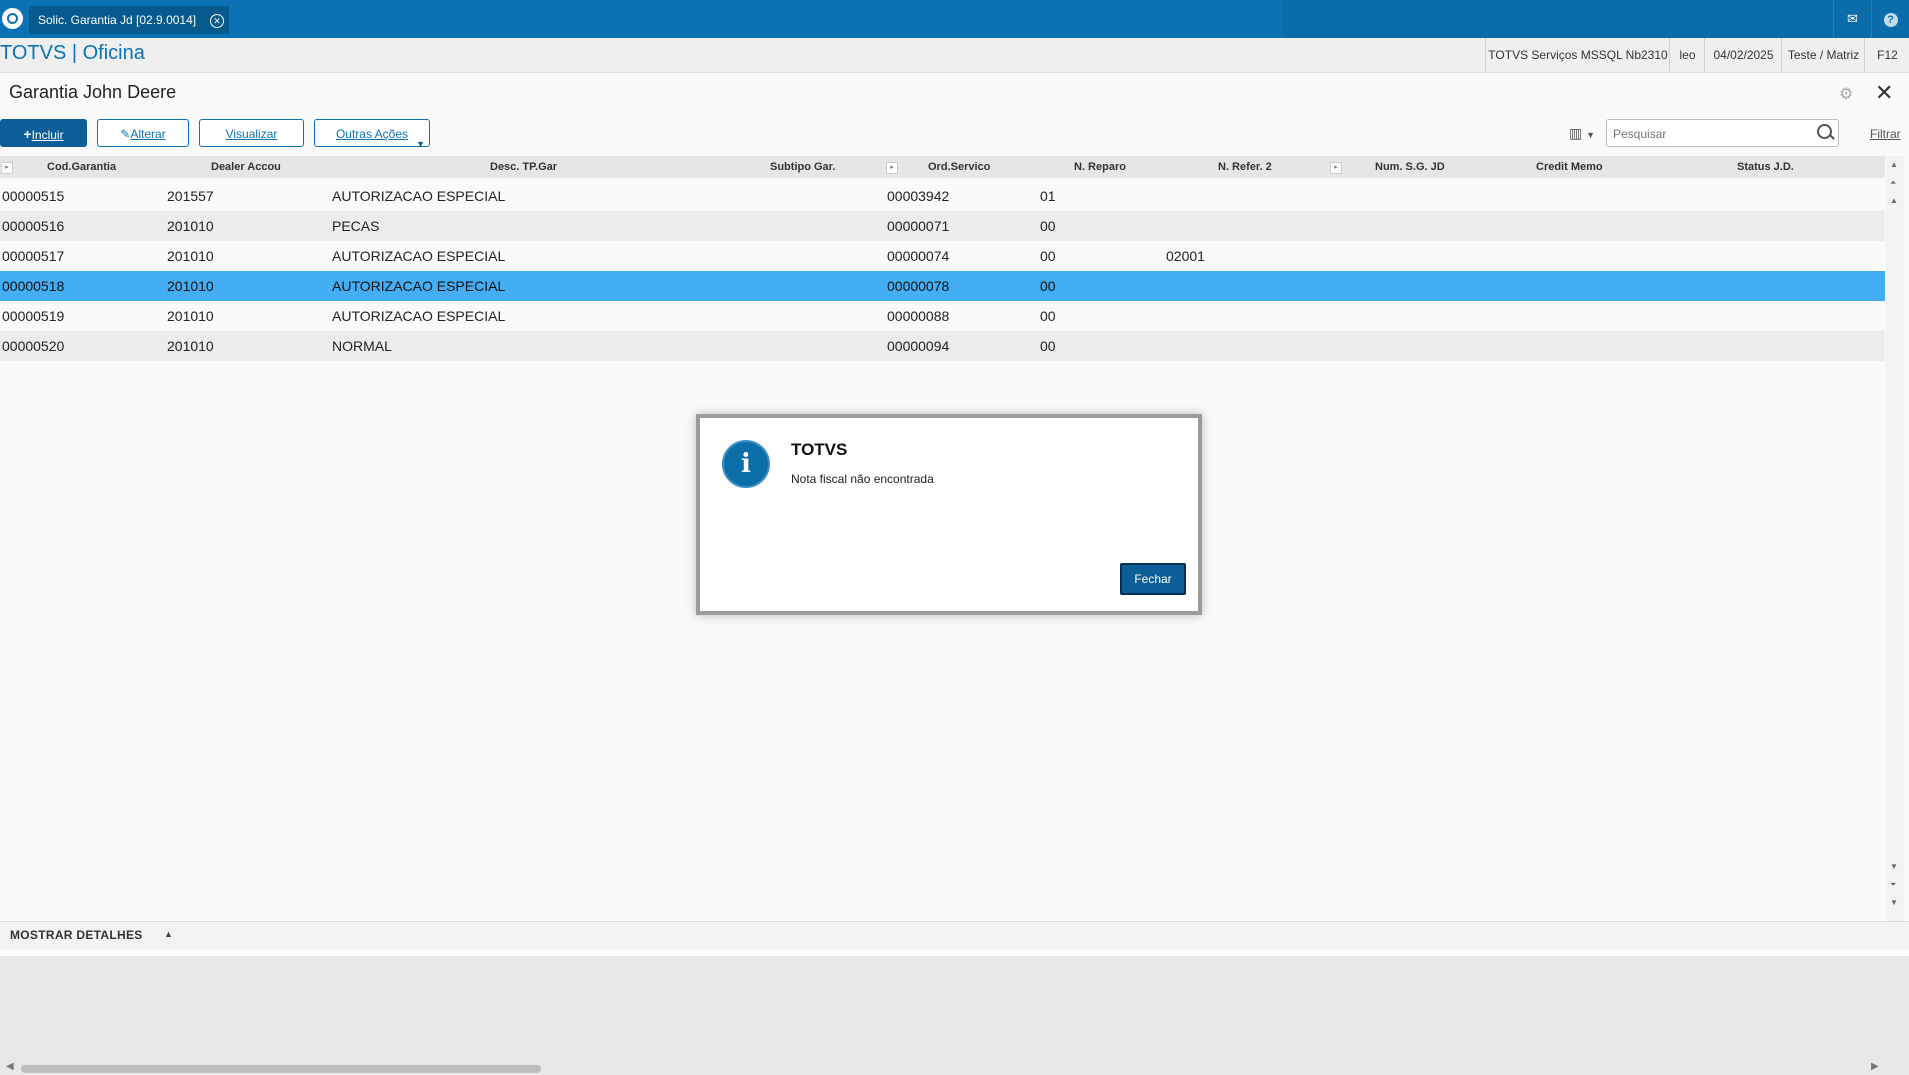 Image resolution: width=1909 pixels, height=1075 pixels. I want to click on scroll-up-icon: ▲, so click(1894, 200).